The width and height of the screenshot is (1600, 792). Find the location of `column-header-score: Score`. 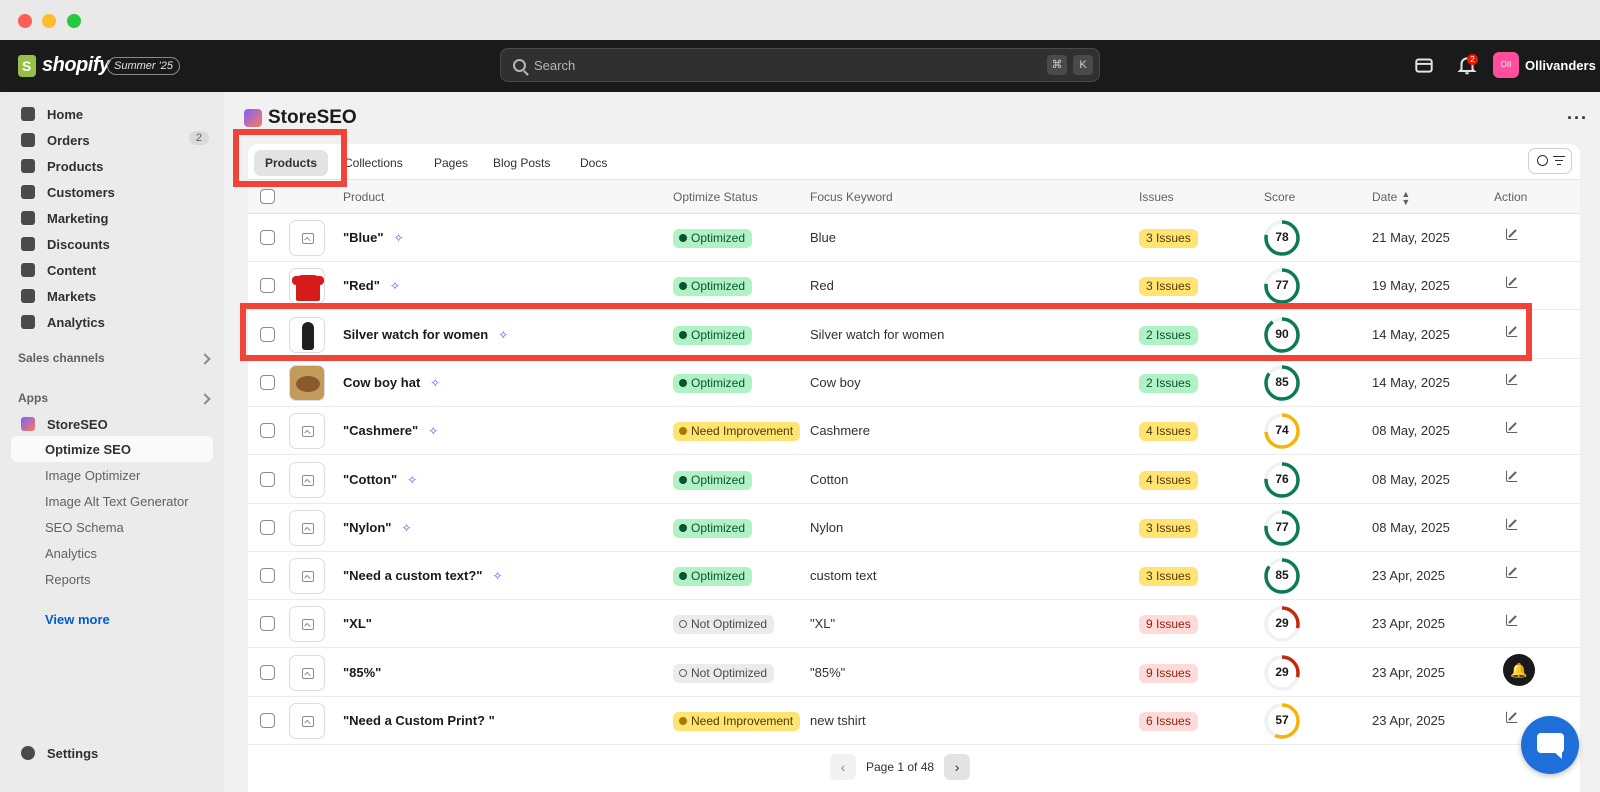

column-header-score: Score is located at coordinates (1279, 197).